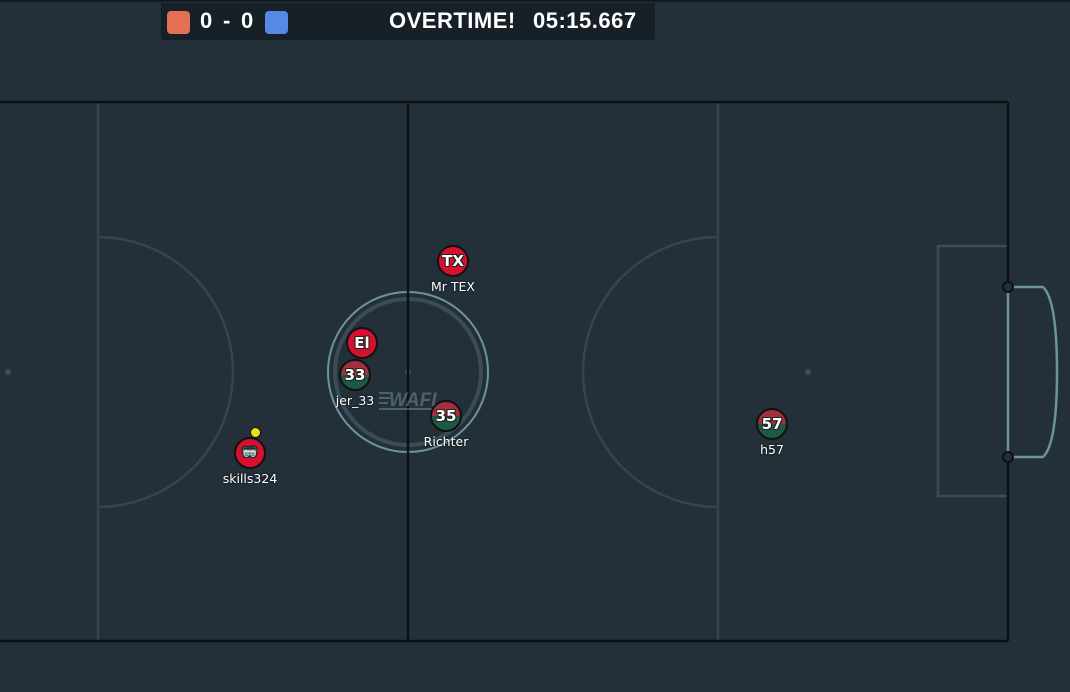 This screenshot has height=692, width=1070. I want to click on goal-post-top, so click(1008, 287).